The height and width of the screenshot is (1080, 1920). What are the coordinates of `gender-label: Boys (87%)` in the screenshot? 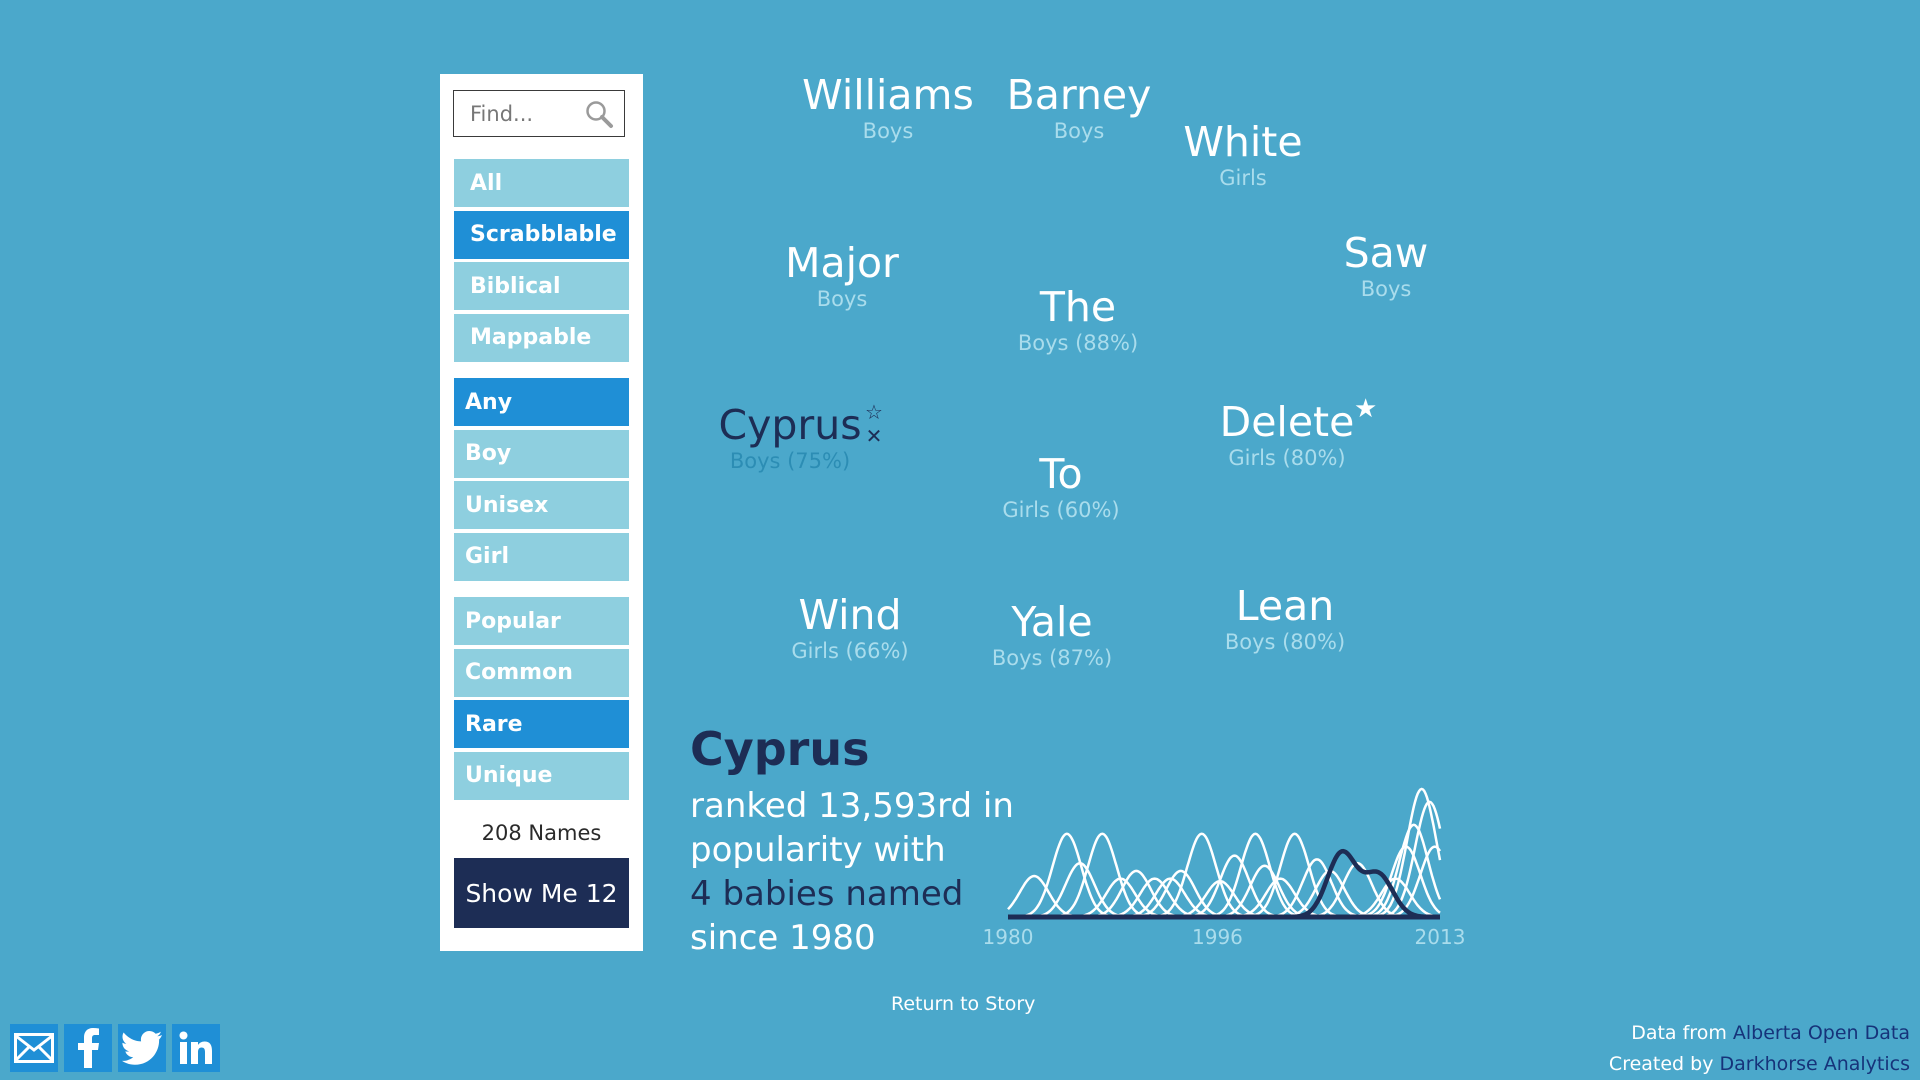 It's located at (1052, 658).